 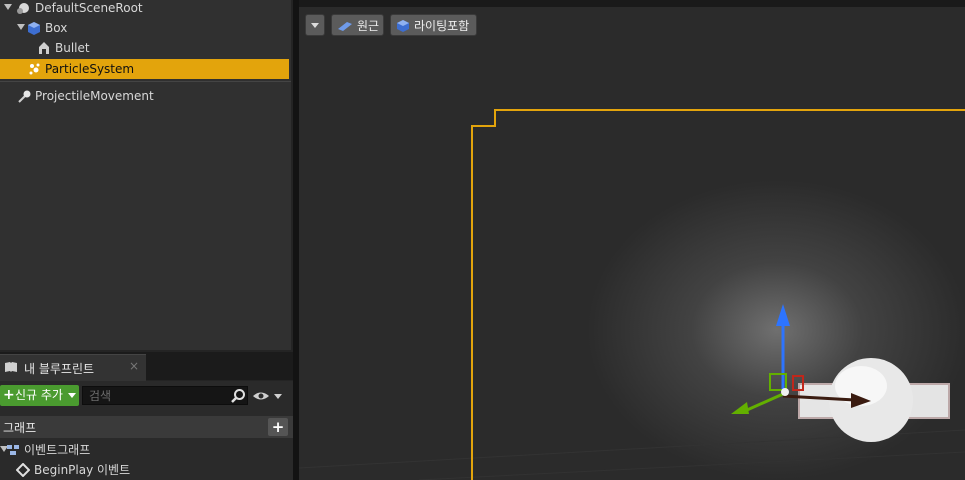 I want to click on graphs-header-label: 그래프, so click(x=20, y=428).